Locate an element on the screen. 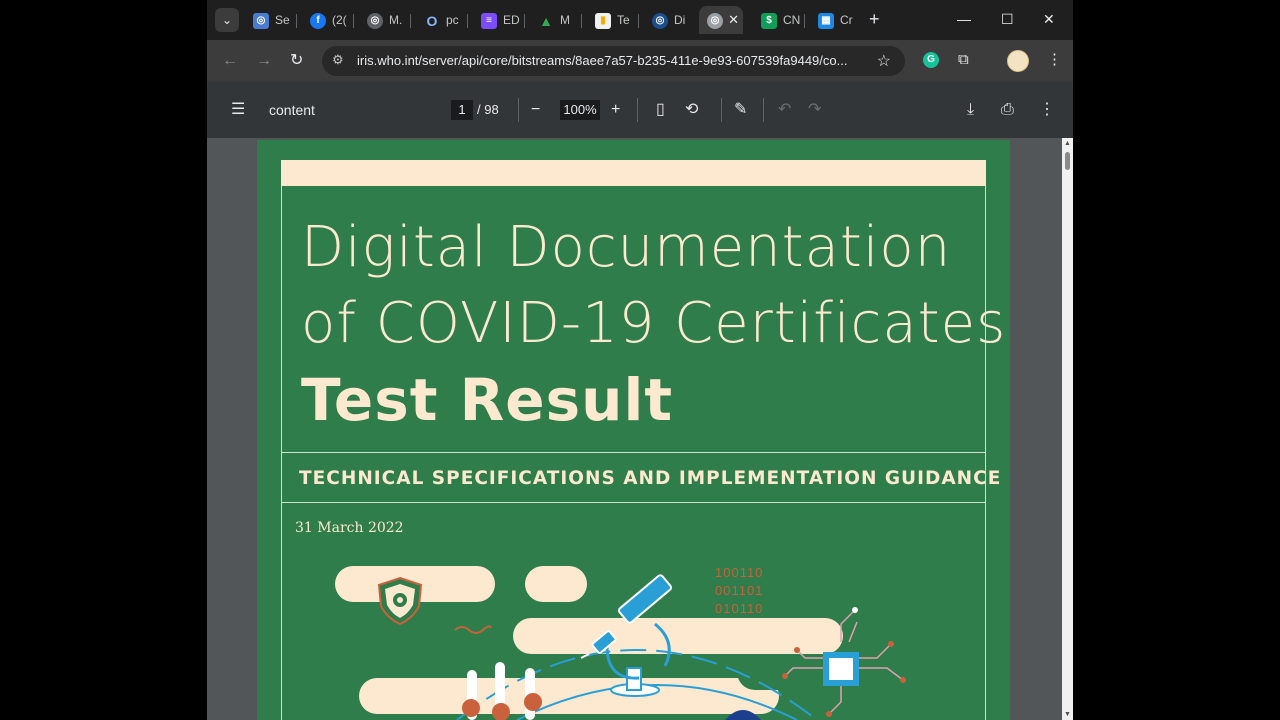  browser-tab: Opc is located at coordinates (442, 20).